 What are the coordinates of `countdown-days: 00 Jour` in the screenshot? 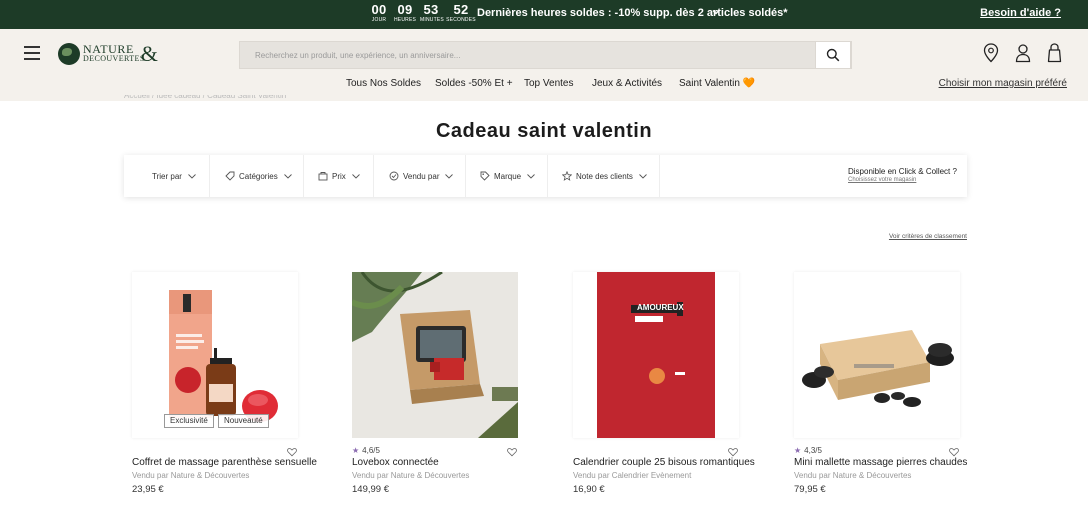 It's located at (379, 13).